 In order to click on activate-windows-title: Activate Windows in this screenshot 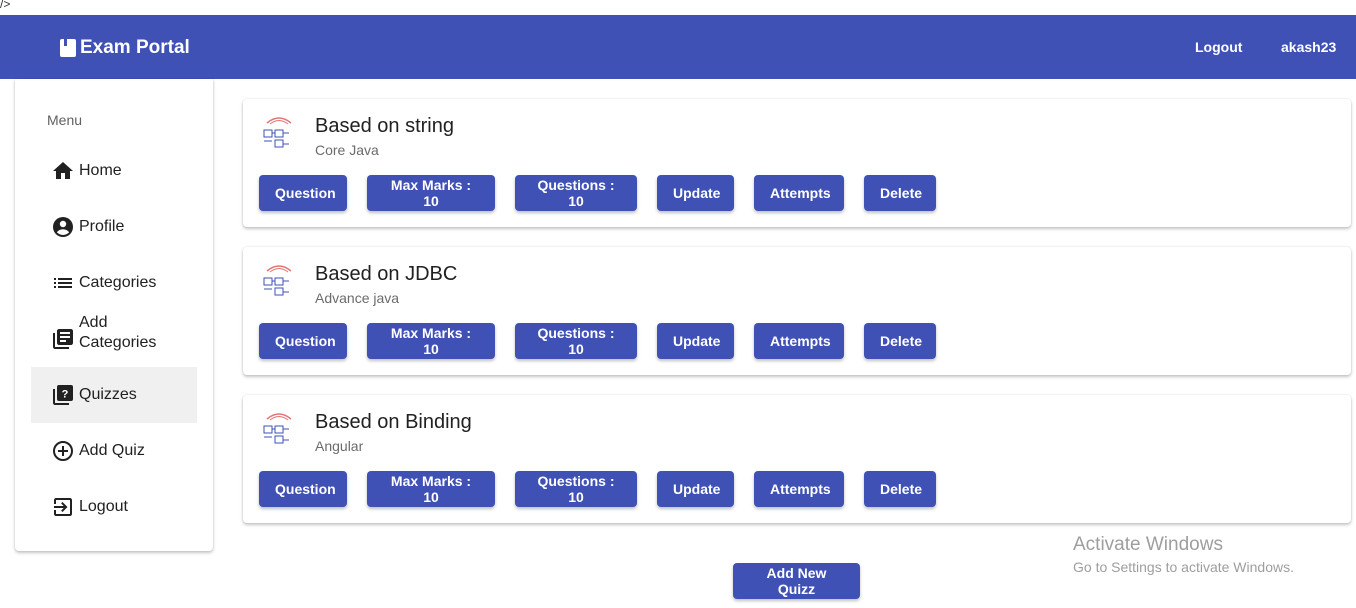, I will do `click(1148, 544)`.